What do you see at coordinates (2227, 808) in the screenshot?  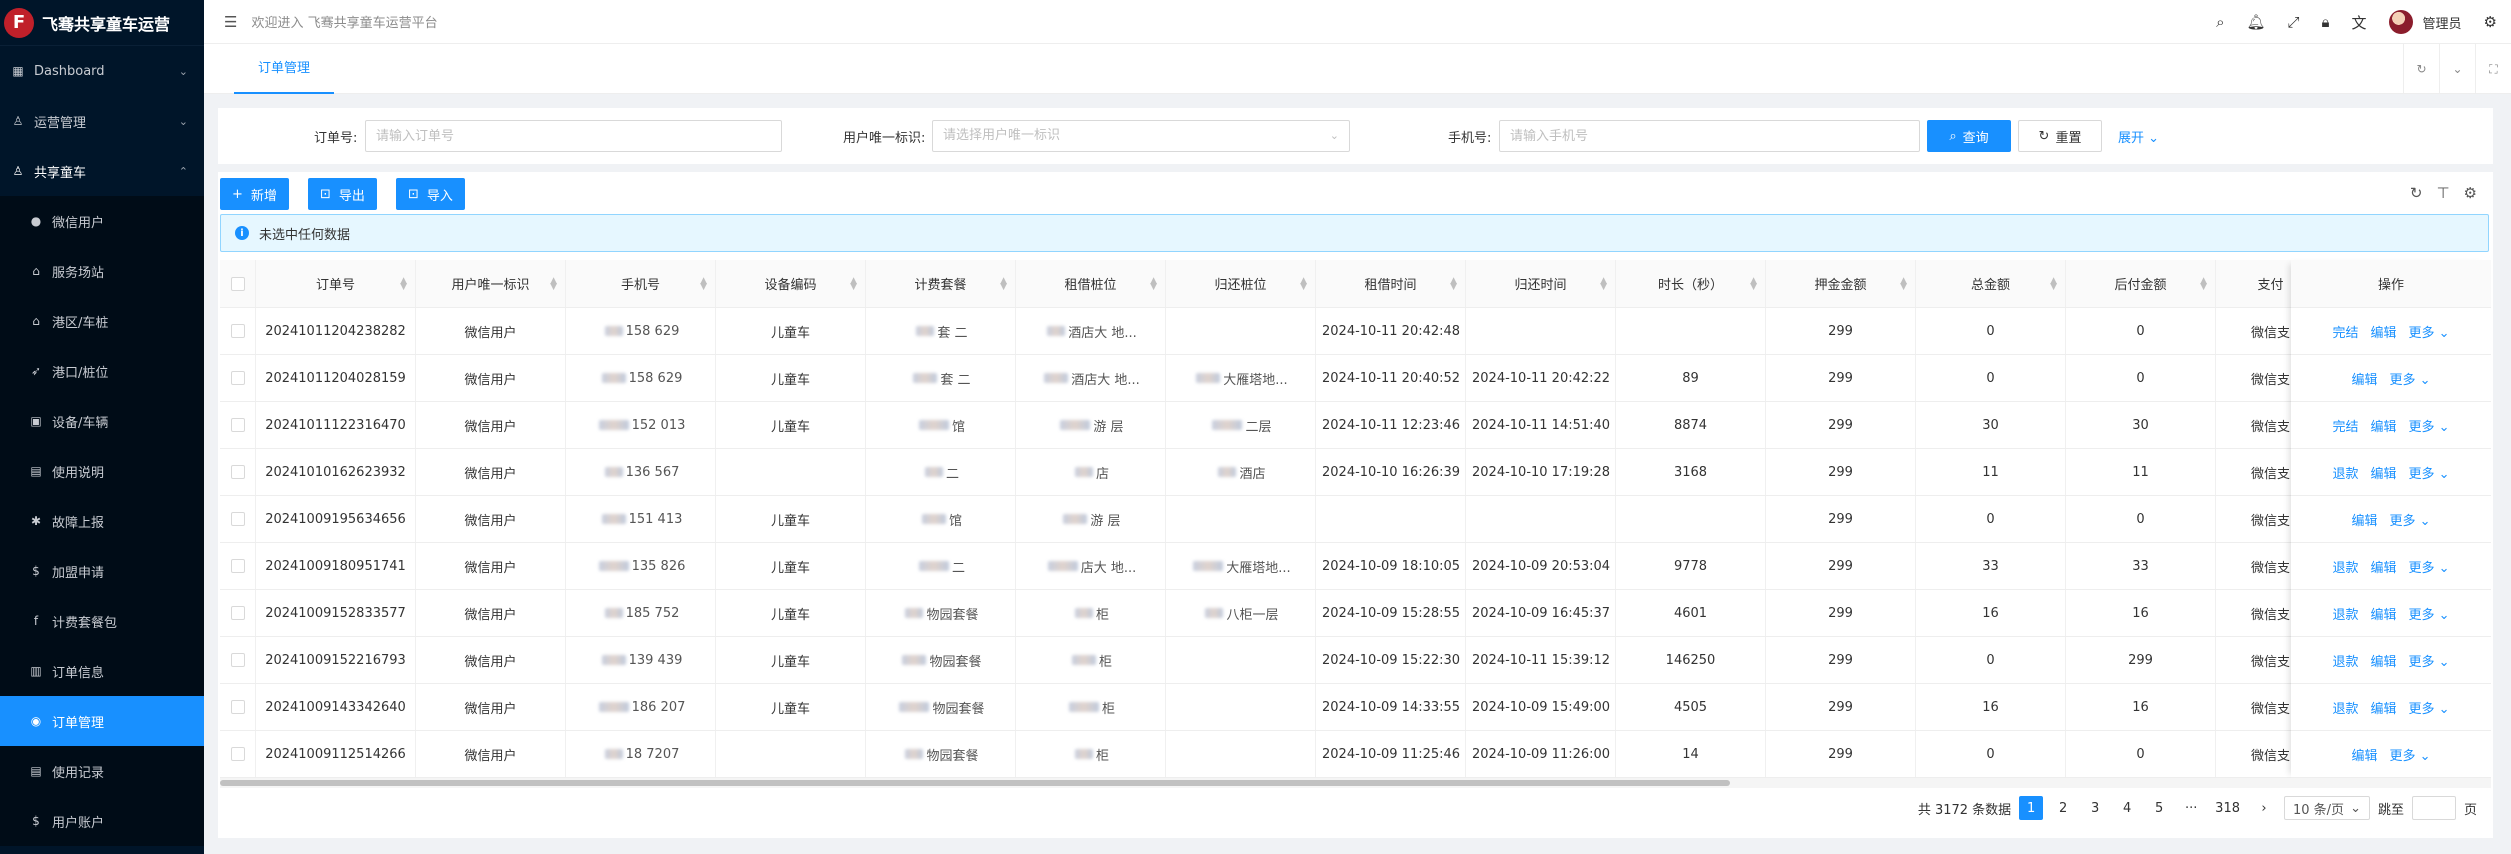 I see `page-last: 318` at bounding box center [2227, 808].